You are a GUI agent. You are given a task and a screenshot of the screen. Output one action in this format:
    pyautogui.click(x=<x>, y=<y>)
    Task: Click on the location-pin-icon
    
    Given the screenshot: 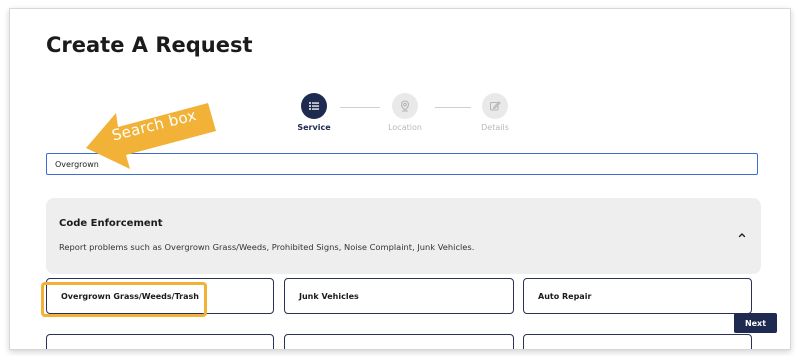 What is the action you would take?
    pyautogui.click(x=405, y=106)
    